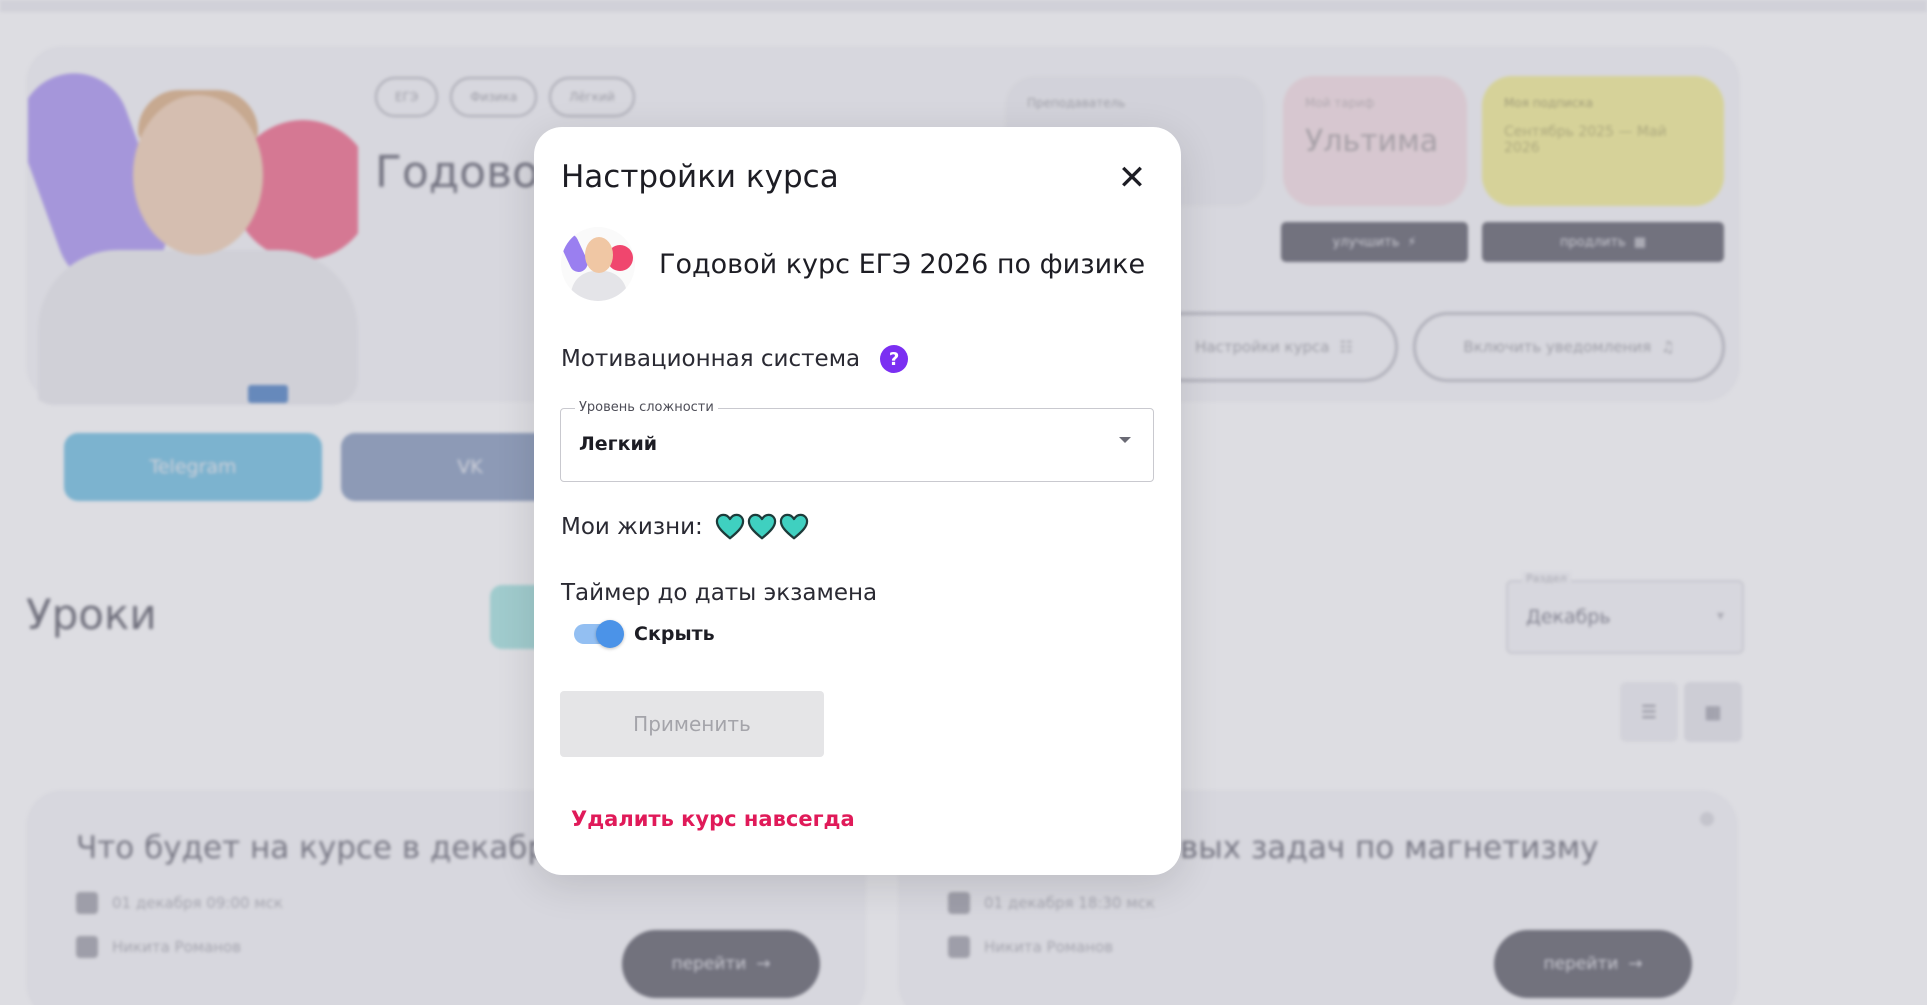  I want to click on close-icon: ✕, so click(1132, 179).